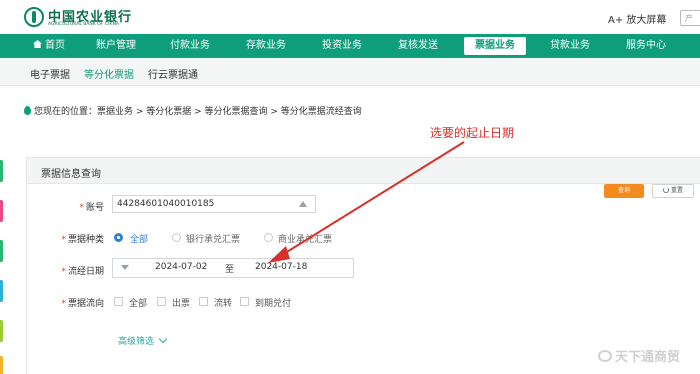  Describe the element at coordinates (84, 24) in the screenshot. I see `bank-name-en: AGRICULTURAL BANK OF CHINA` at that location.